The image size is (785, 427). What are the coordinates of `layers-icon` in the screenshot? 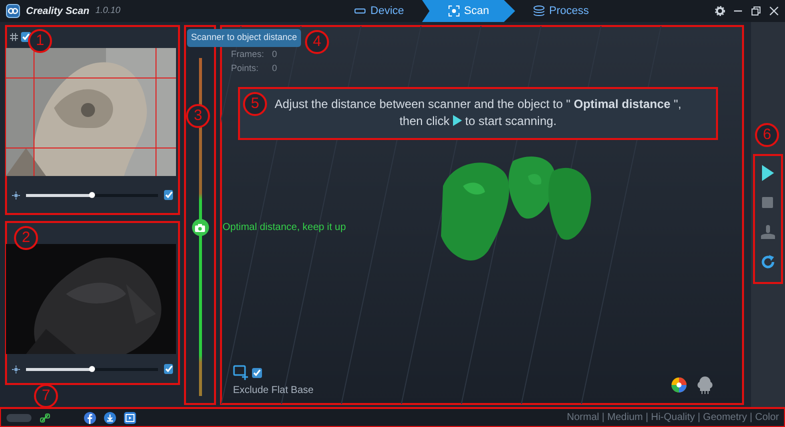 It's located at (539, 11).